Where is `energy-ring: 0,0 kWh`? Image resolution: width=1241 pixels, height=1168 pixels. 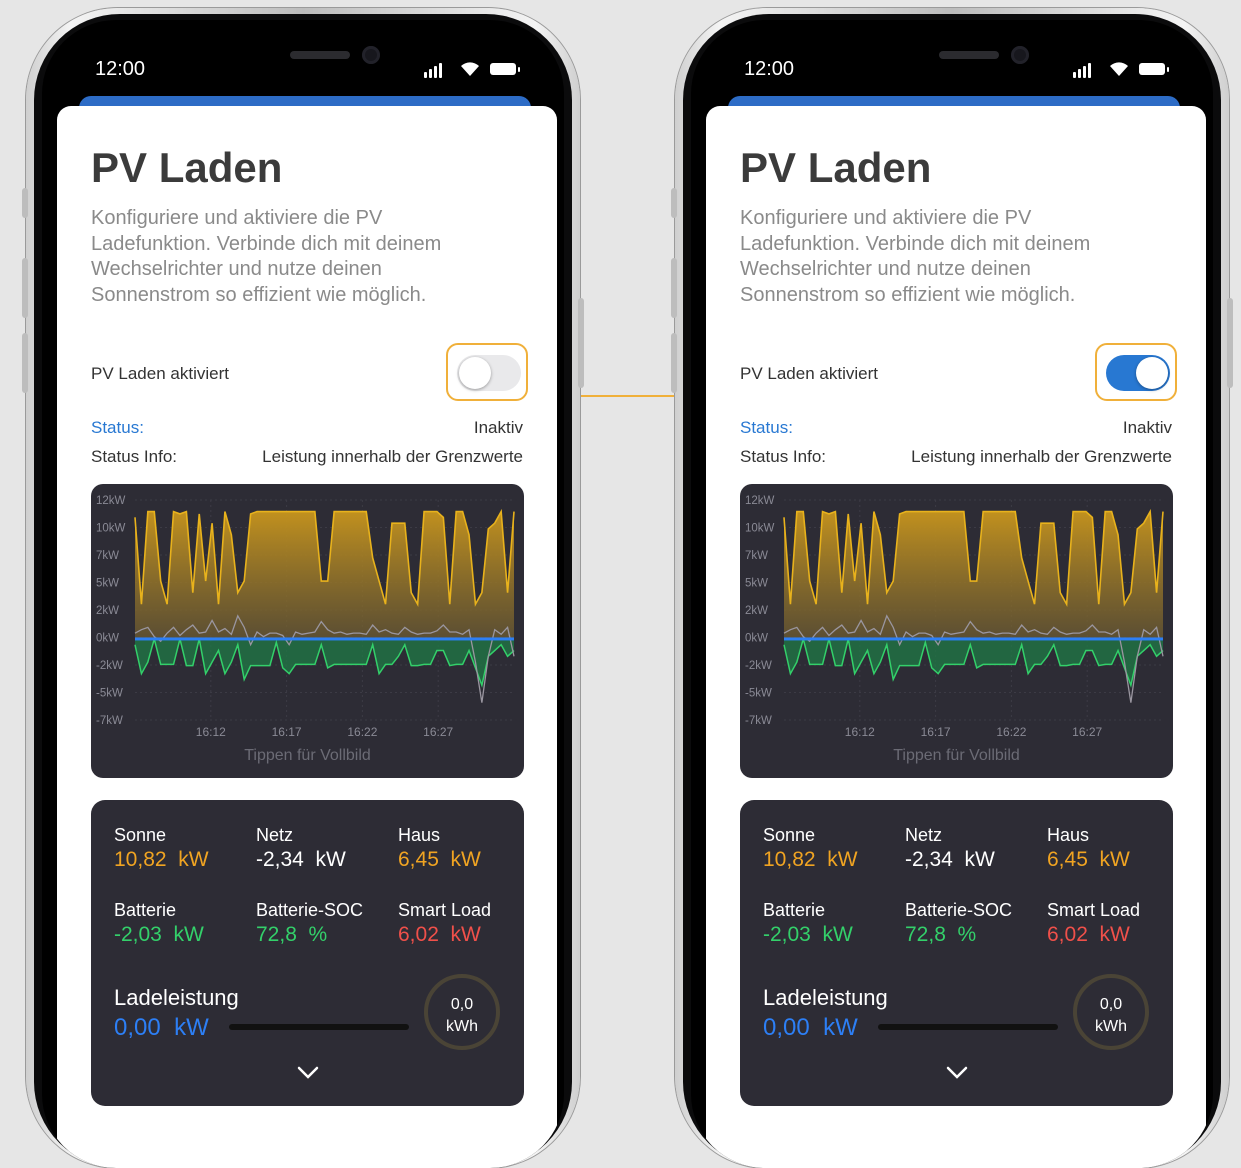
energy-ring: 0,0 kWh is located at coordinates (1111, 1012).